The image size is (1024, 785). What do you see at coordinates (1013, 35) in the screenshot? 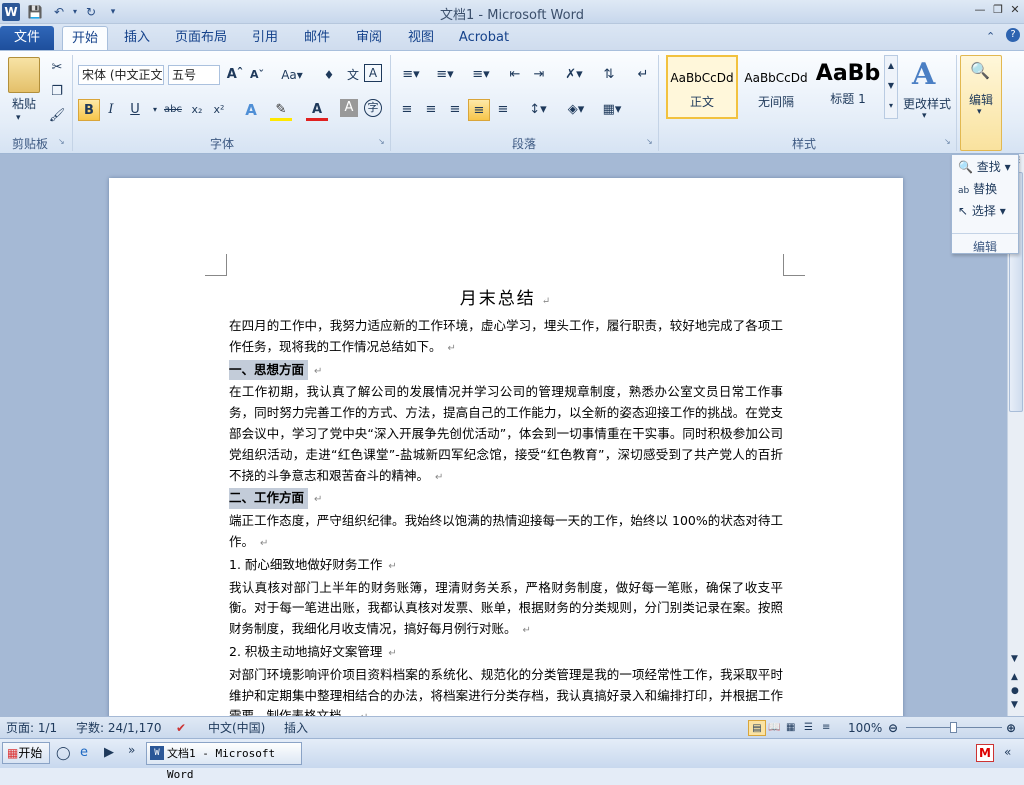
I see `help-icon: ?` at bounding box center [1013, 35].